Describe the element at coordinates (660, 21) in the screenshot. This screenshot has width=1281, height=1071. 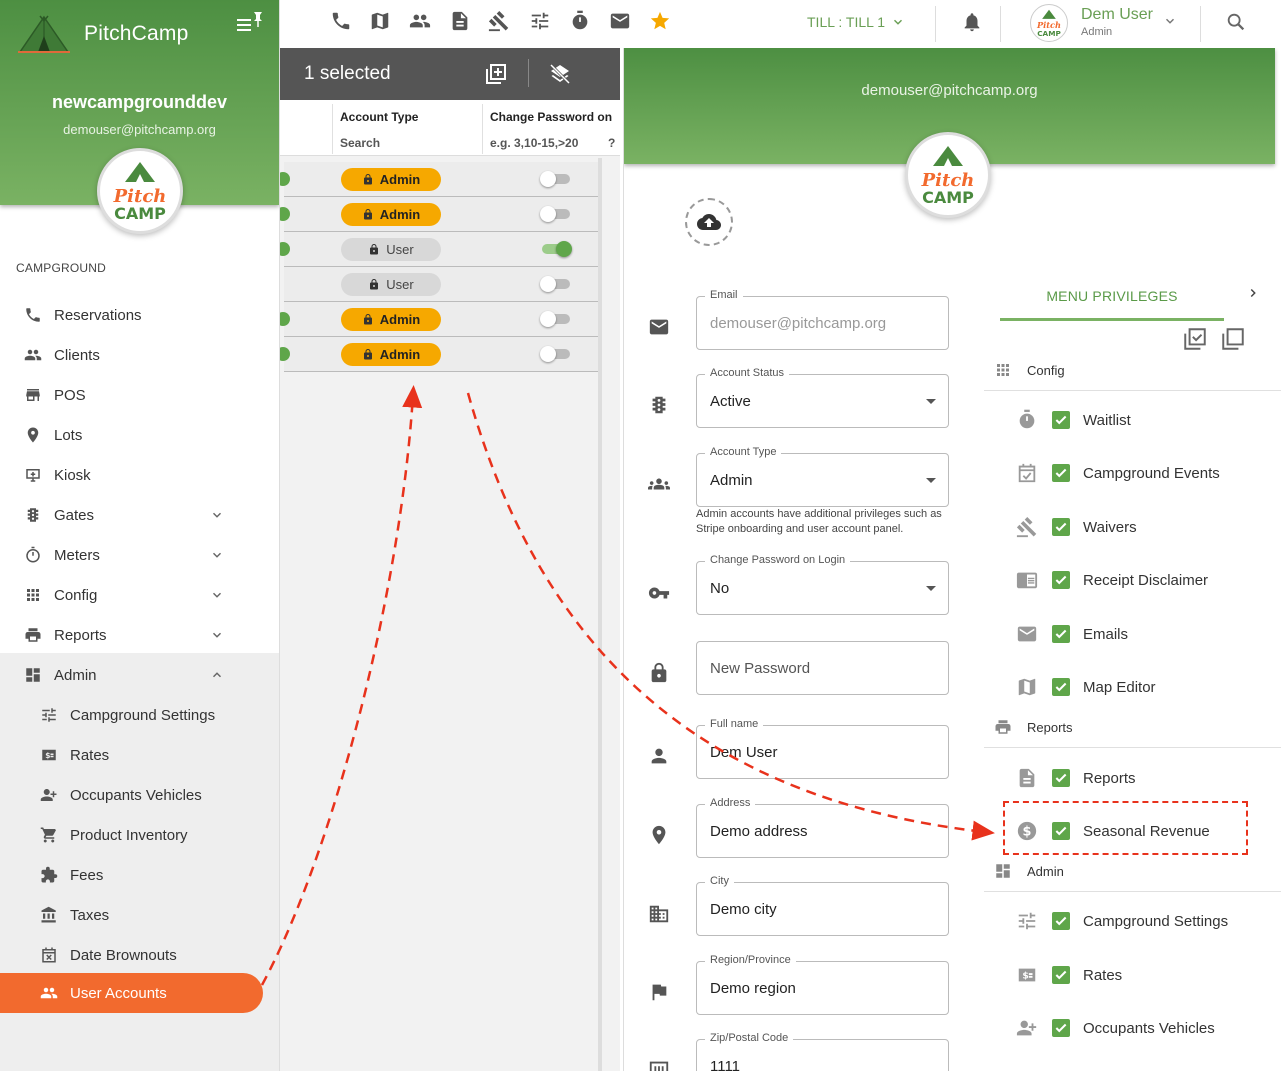
I see `star-icon` at that location.